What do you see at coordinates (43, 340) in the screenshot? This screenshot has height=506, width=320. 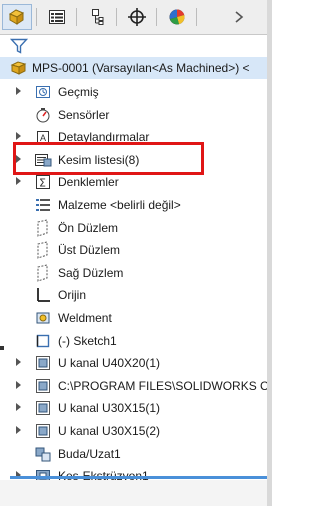 I see `sketch-icon` at bounding box center [43, 340].